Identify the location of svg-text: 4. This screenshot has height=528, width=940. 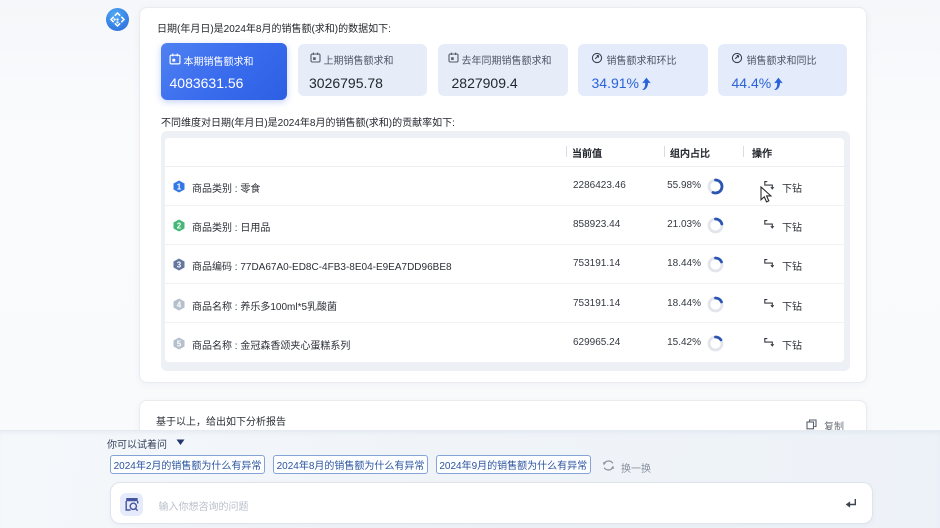
(179, 304).